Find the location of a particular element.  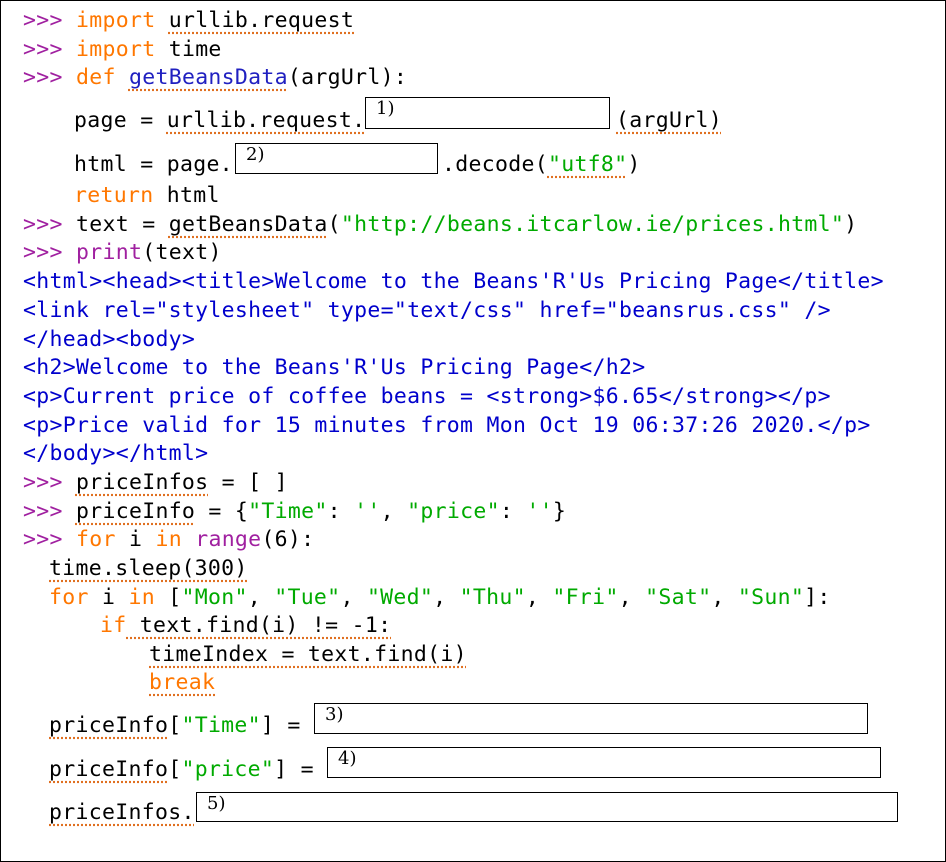

identifier: html is located at coordinates (193, 195).